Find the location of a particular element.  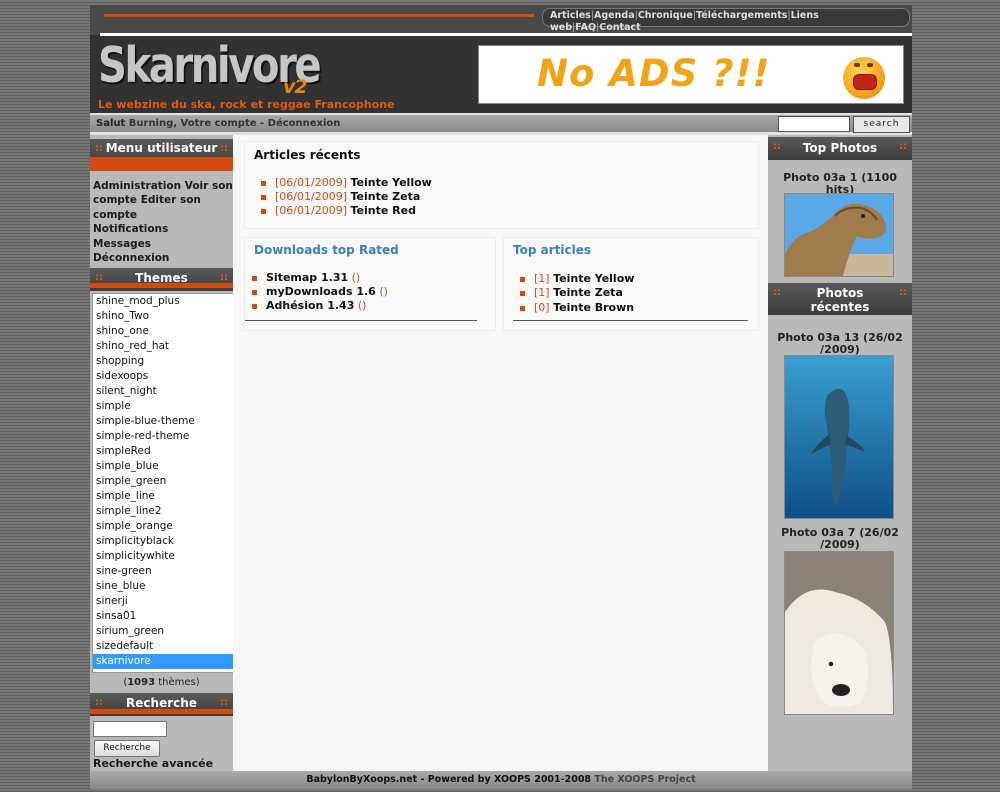

download-item: myDownloads 1.6 () is located at coordinates (320, 291).